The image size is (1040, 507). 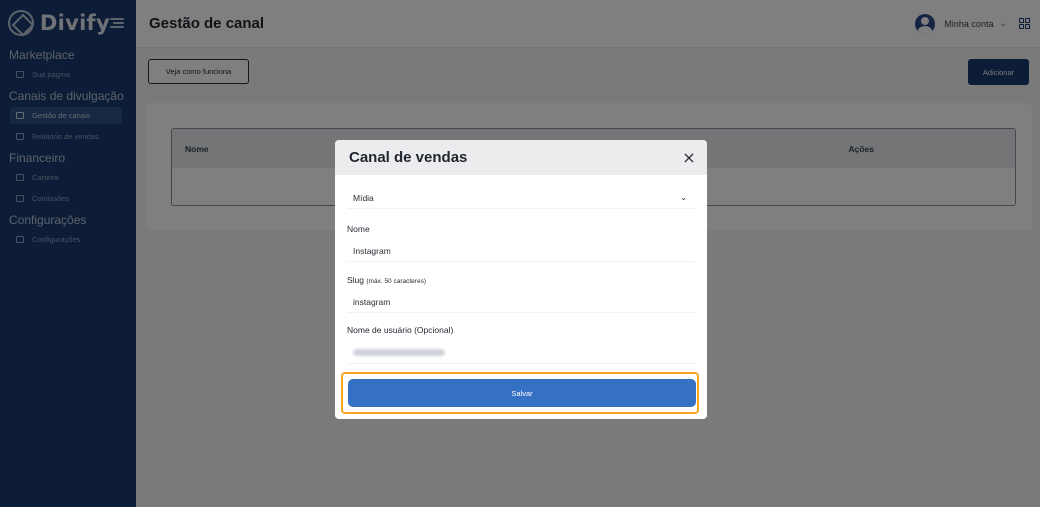 I want to click on username-label: Nome de usuário (Opcional), so click(x=400, y=330).